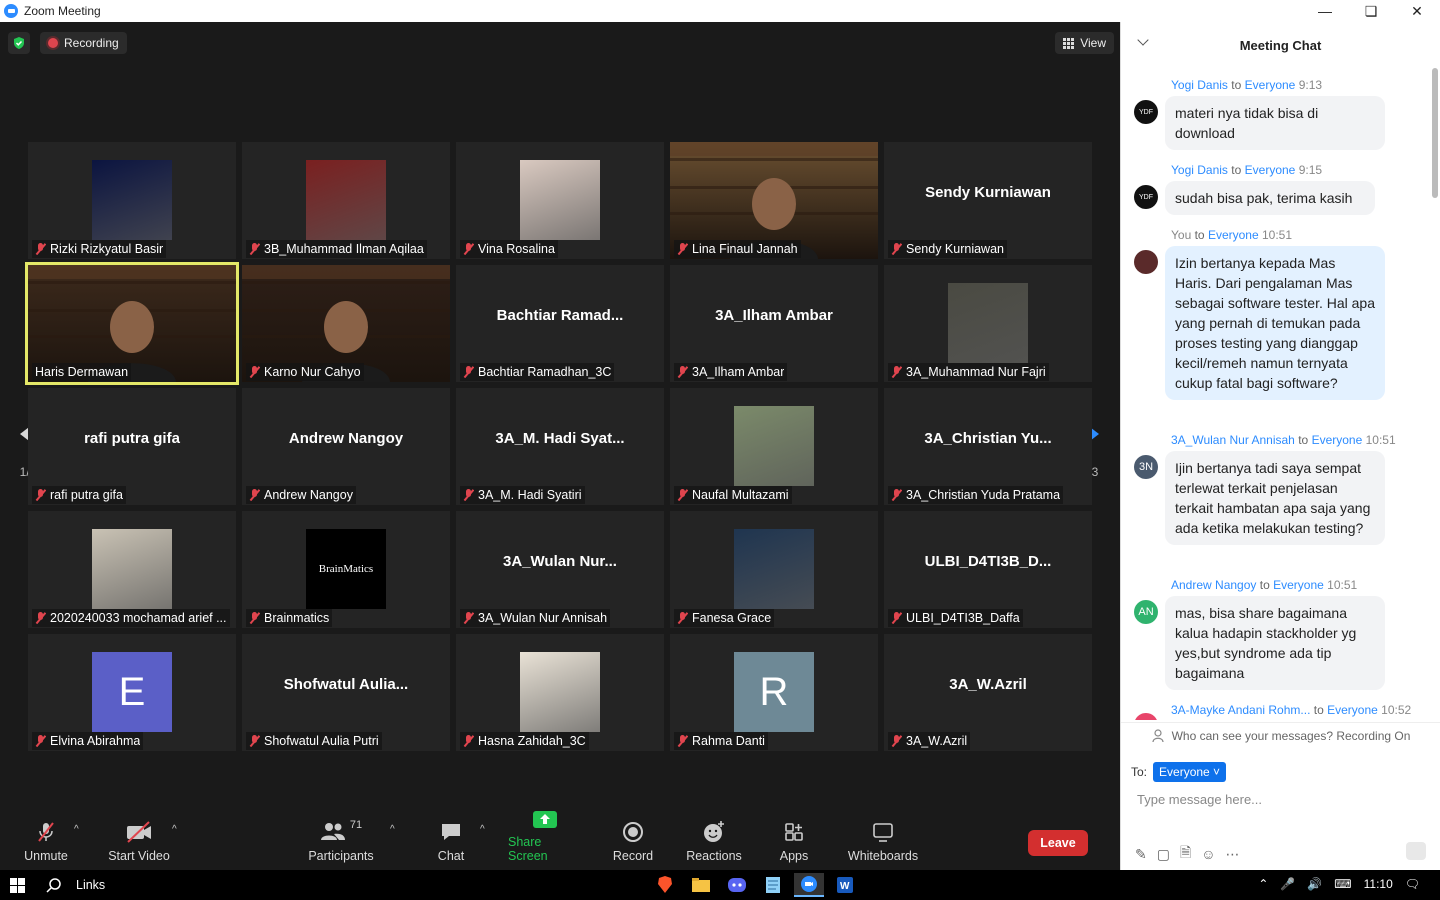 This screenshot has width=1440, height=900. I want to click on participant-tile: Naufal Multazami, so click(774, 446).